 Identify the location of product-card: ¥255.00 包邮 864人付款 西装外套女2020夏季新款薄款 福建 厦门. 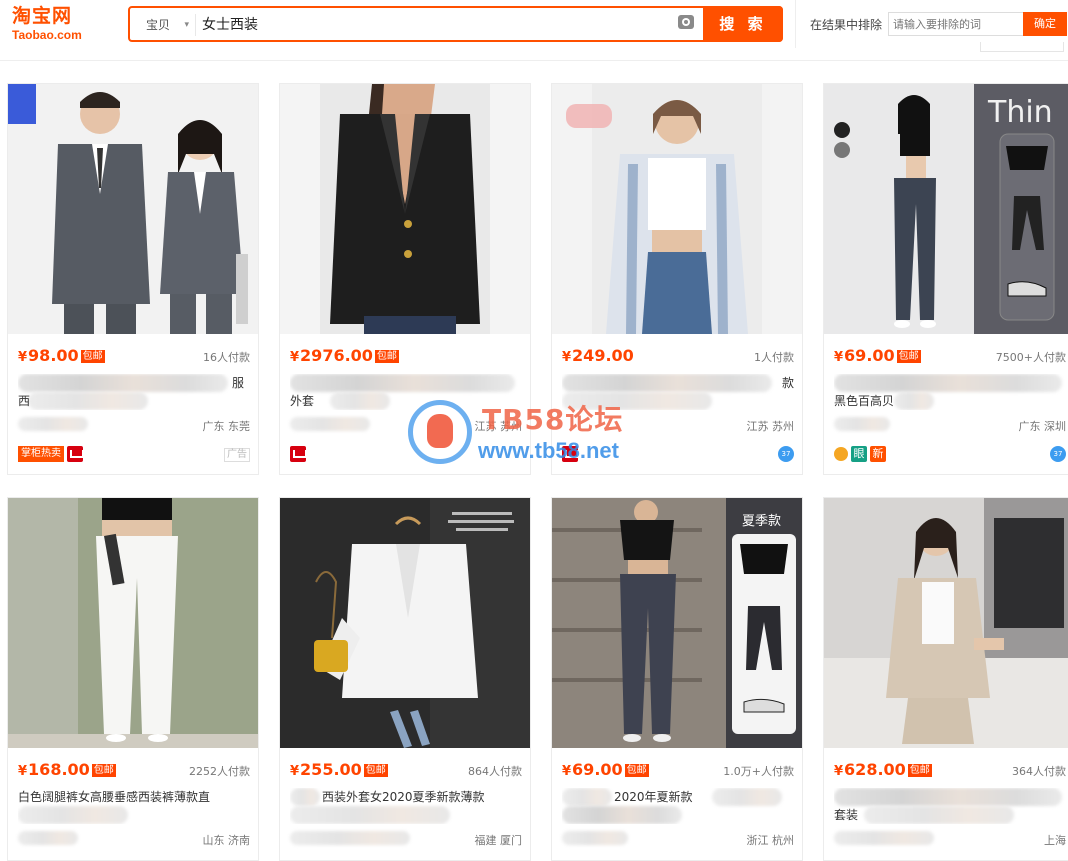
(405, 679).